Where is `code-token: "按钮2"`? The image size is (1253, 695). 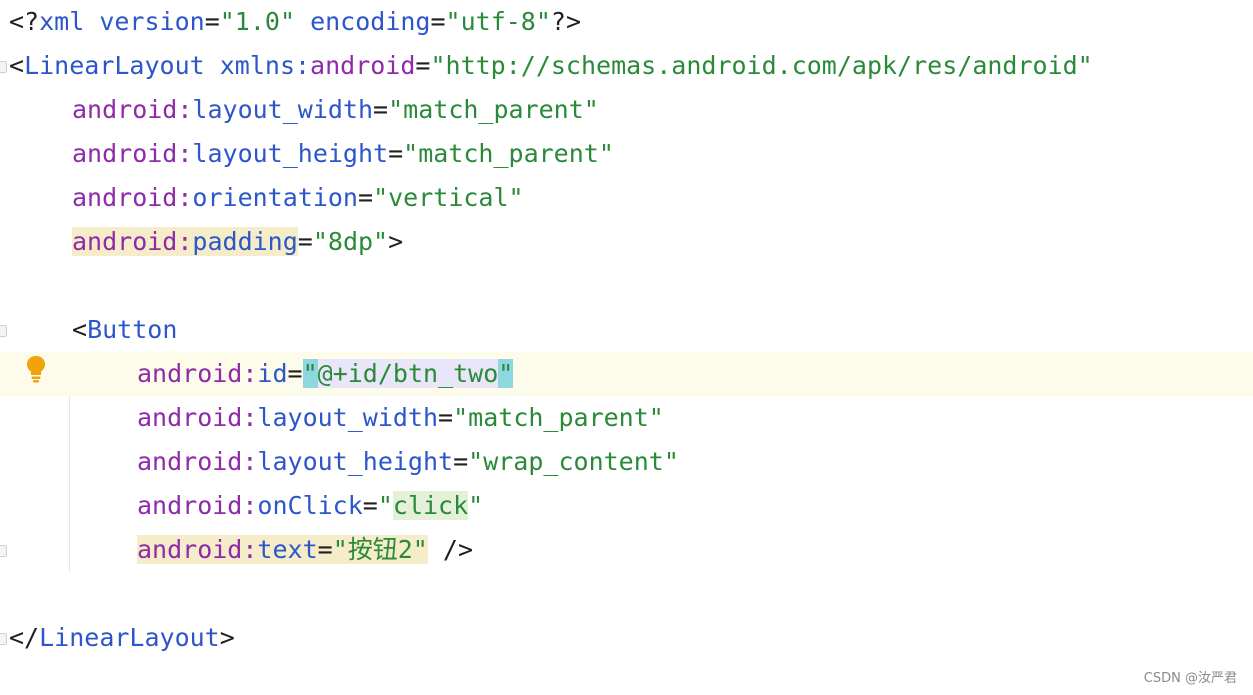 code-token: "按钮2" is located at coordinates (380, 549).